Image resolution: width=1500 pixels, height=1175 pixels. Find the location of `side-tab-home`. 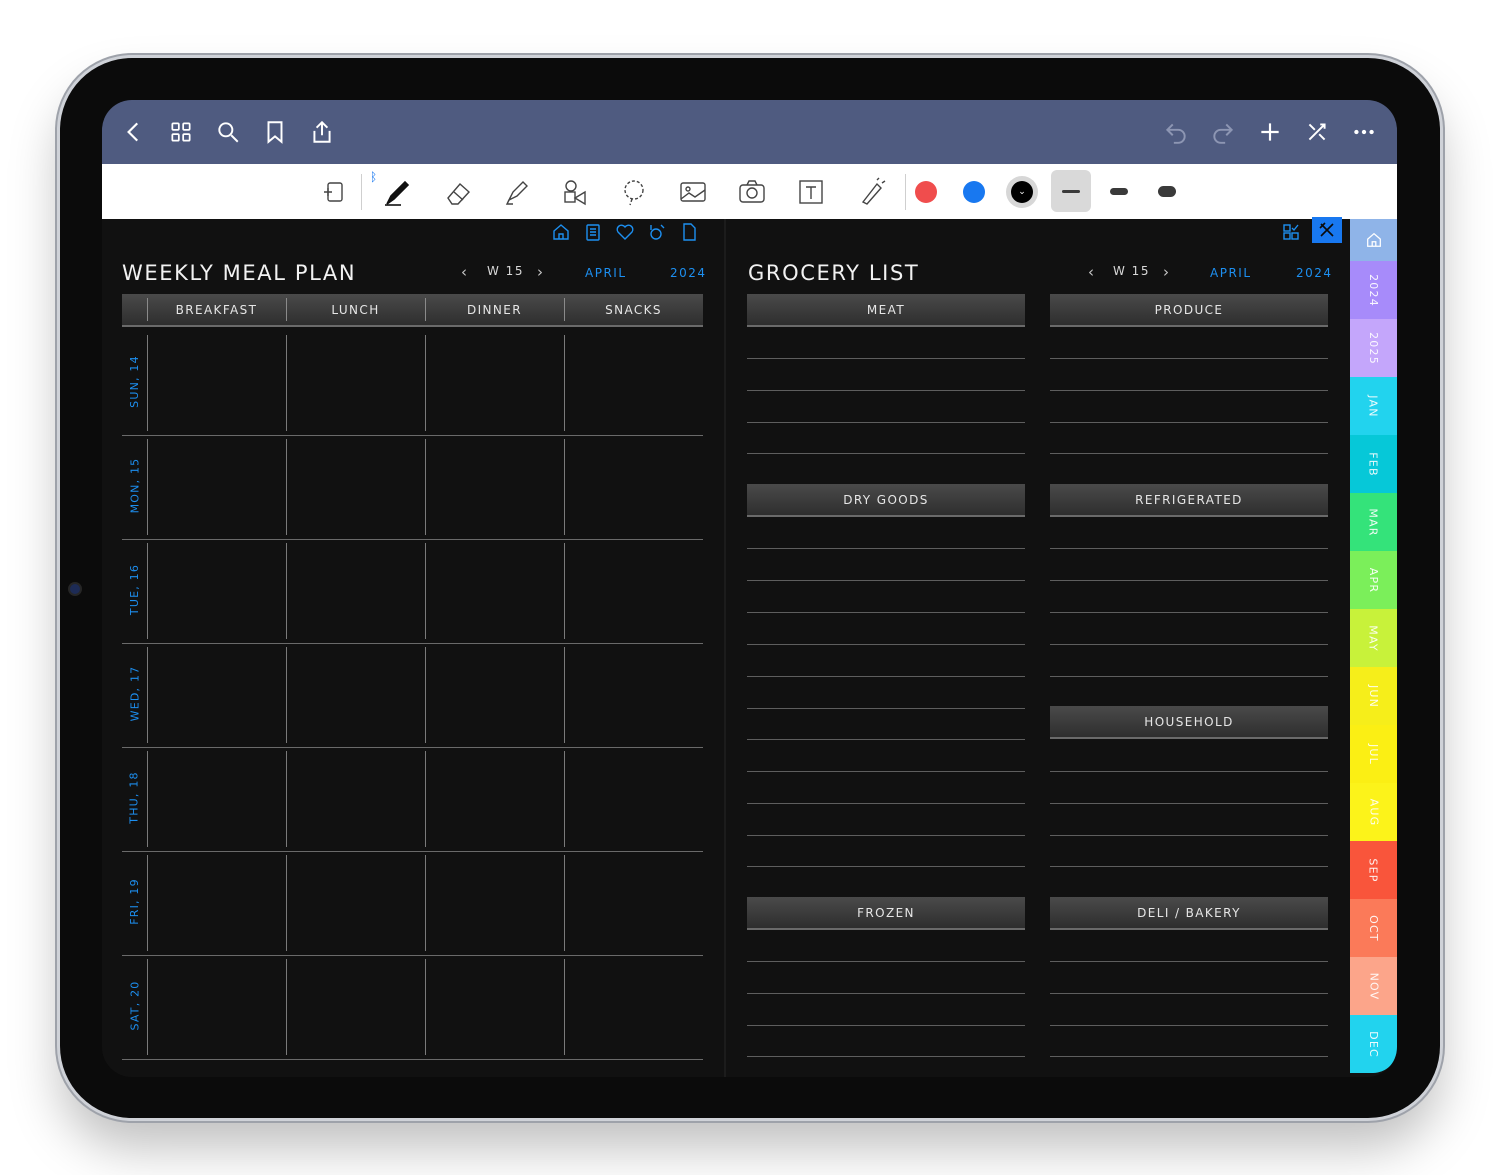

side-tab-home is located at coordinates (1373, 240).